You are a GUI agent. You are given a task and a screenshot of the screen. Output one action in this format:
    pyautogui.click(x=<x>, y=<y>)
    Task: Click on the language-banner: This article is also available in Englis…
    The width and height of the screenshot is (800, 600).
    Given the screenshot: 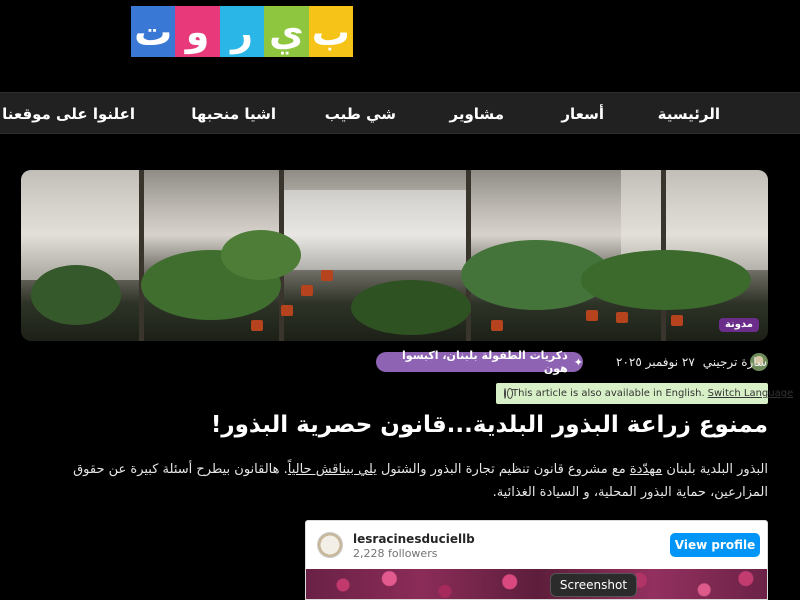 What is the action you would take?
    pyautogui.click(x=644, y=393)
    